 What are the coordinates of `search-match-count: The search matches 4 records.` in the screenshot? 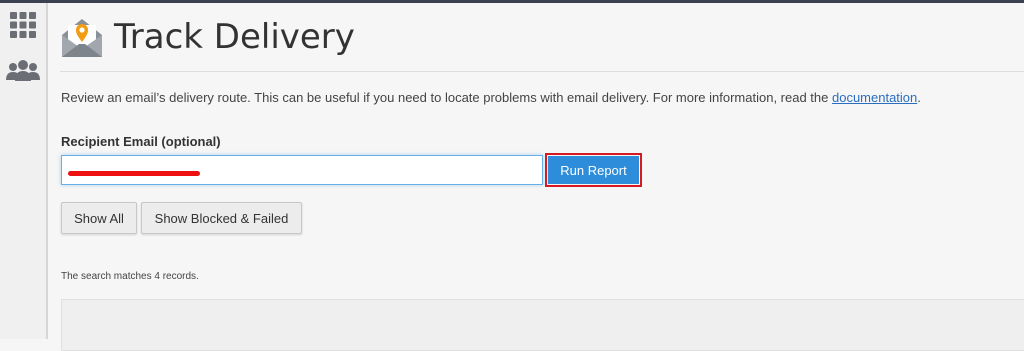 It's located at (130, 276).